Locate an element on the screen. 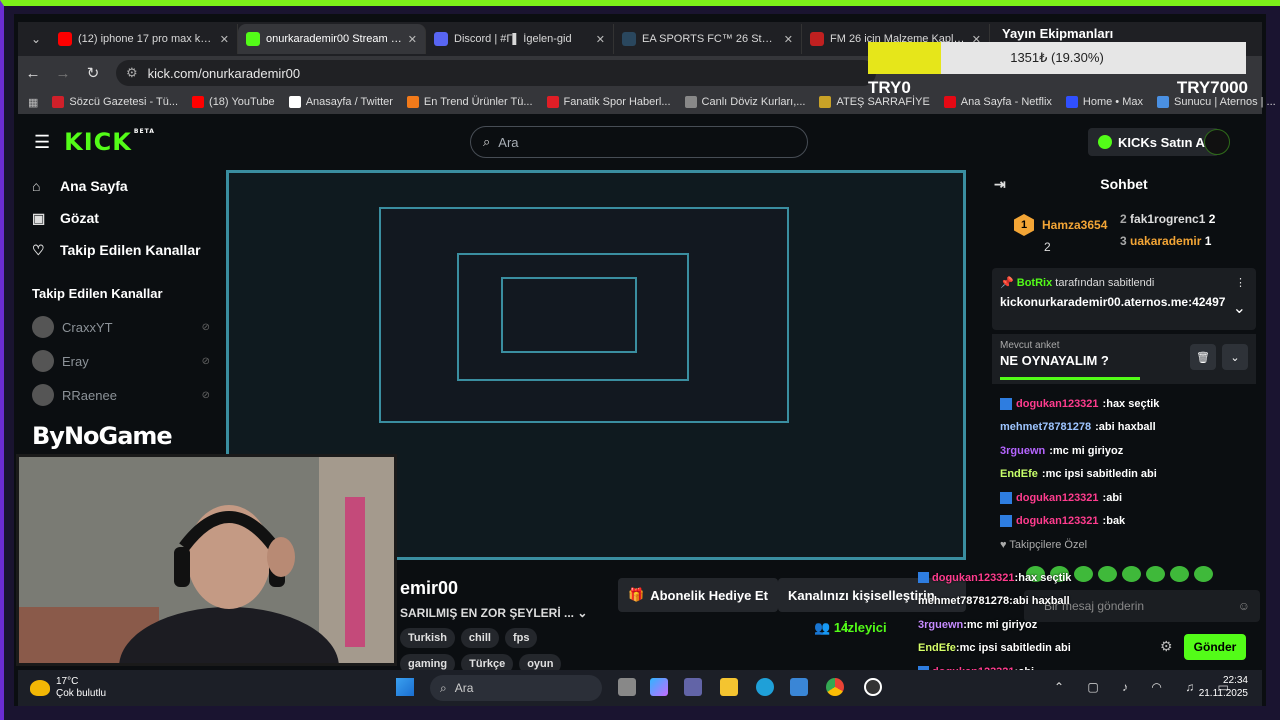  browser-tab: EA SPORTS FC™ 26 Steam'de % ✕ is located at coordinates (708, 39).